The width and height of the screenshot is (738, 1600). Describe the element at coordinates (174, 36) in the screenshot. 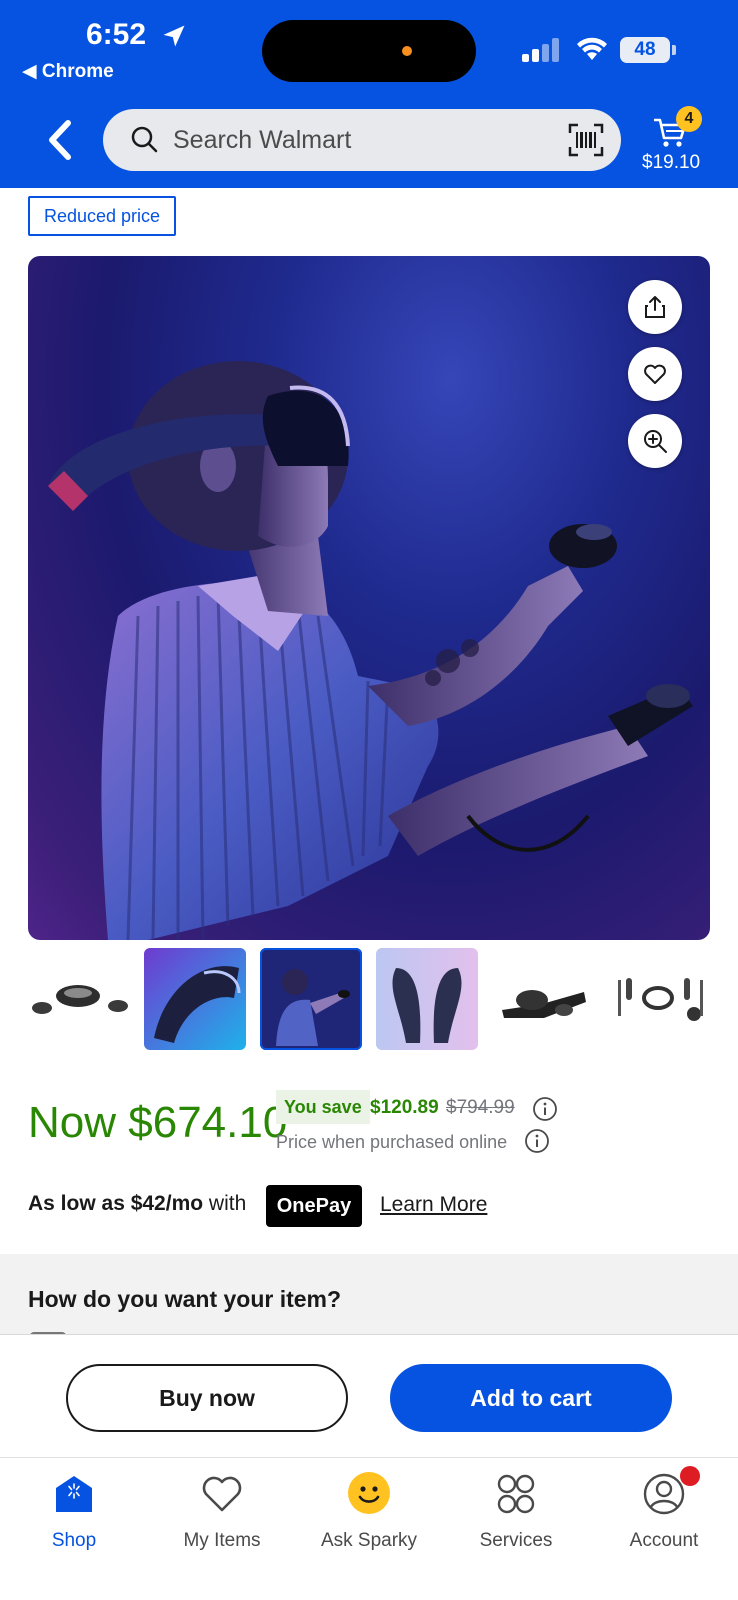

I see `location-arrow-icon` at that location.